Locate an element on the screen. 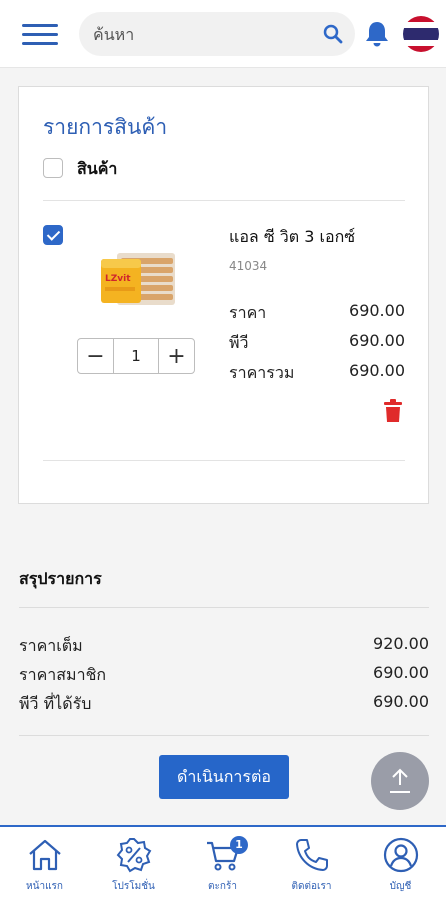 This screenshot has height=900, width=446. home-icon is located at coordinates (45, 855).